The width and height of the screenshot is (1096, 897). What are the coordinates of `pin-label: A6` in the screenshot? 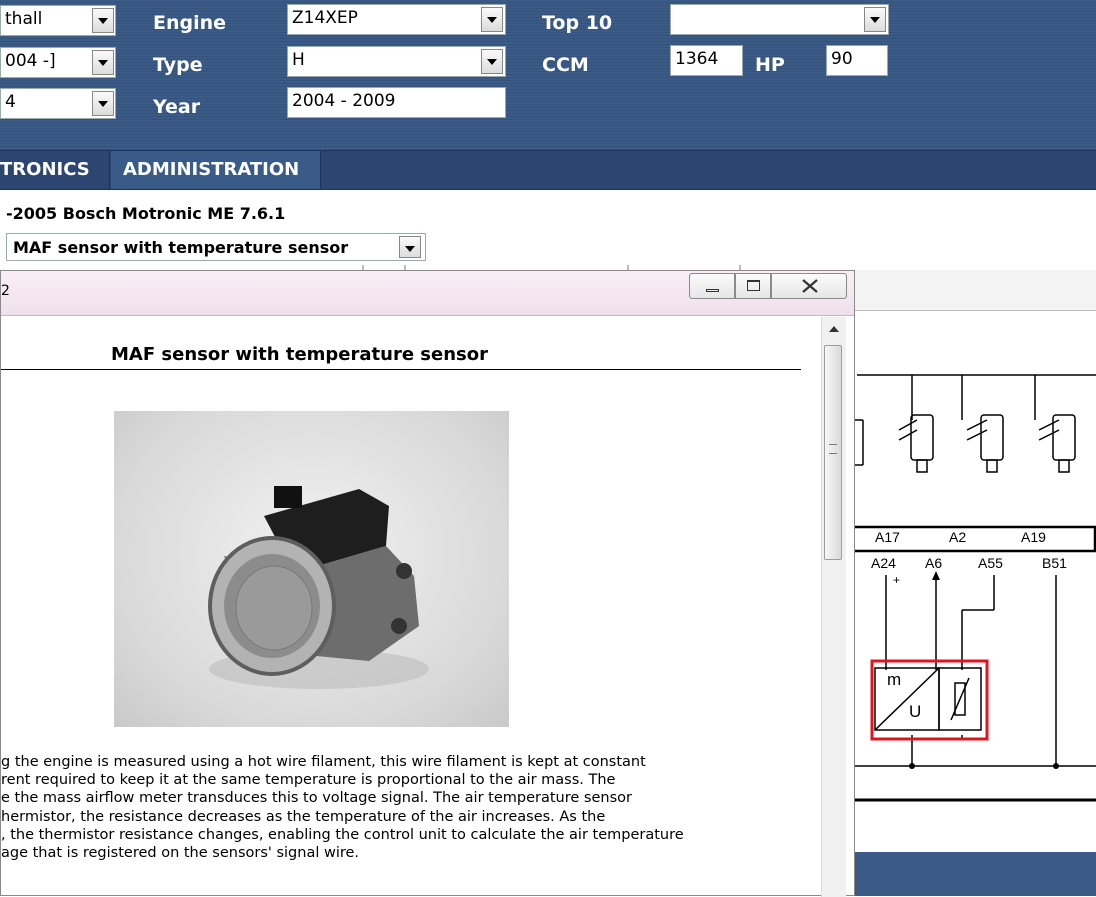 It's located at (934, 563).